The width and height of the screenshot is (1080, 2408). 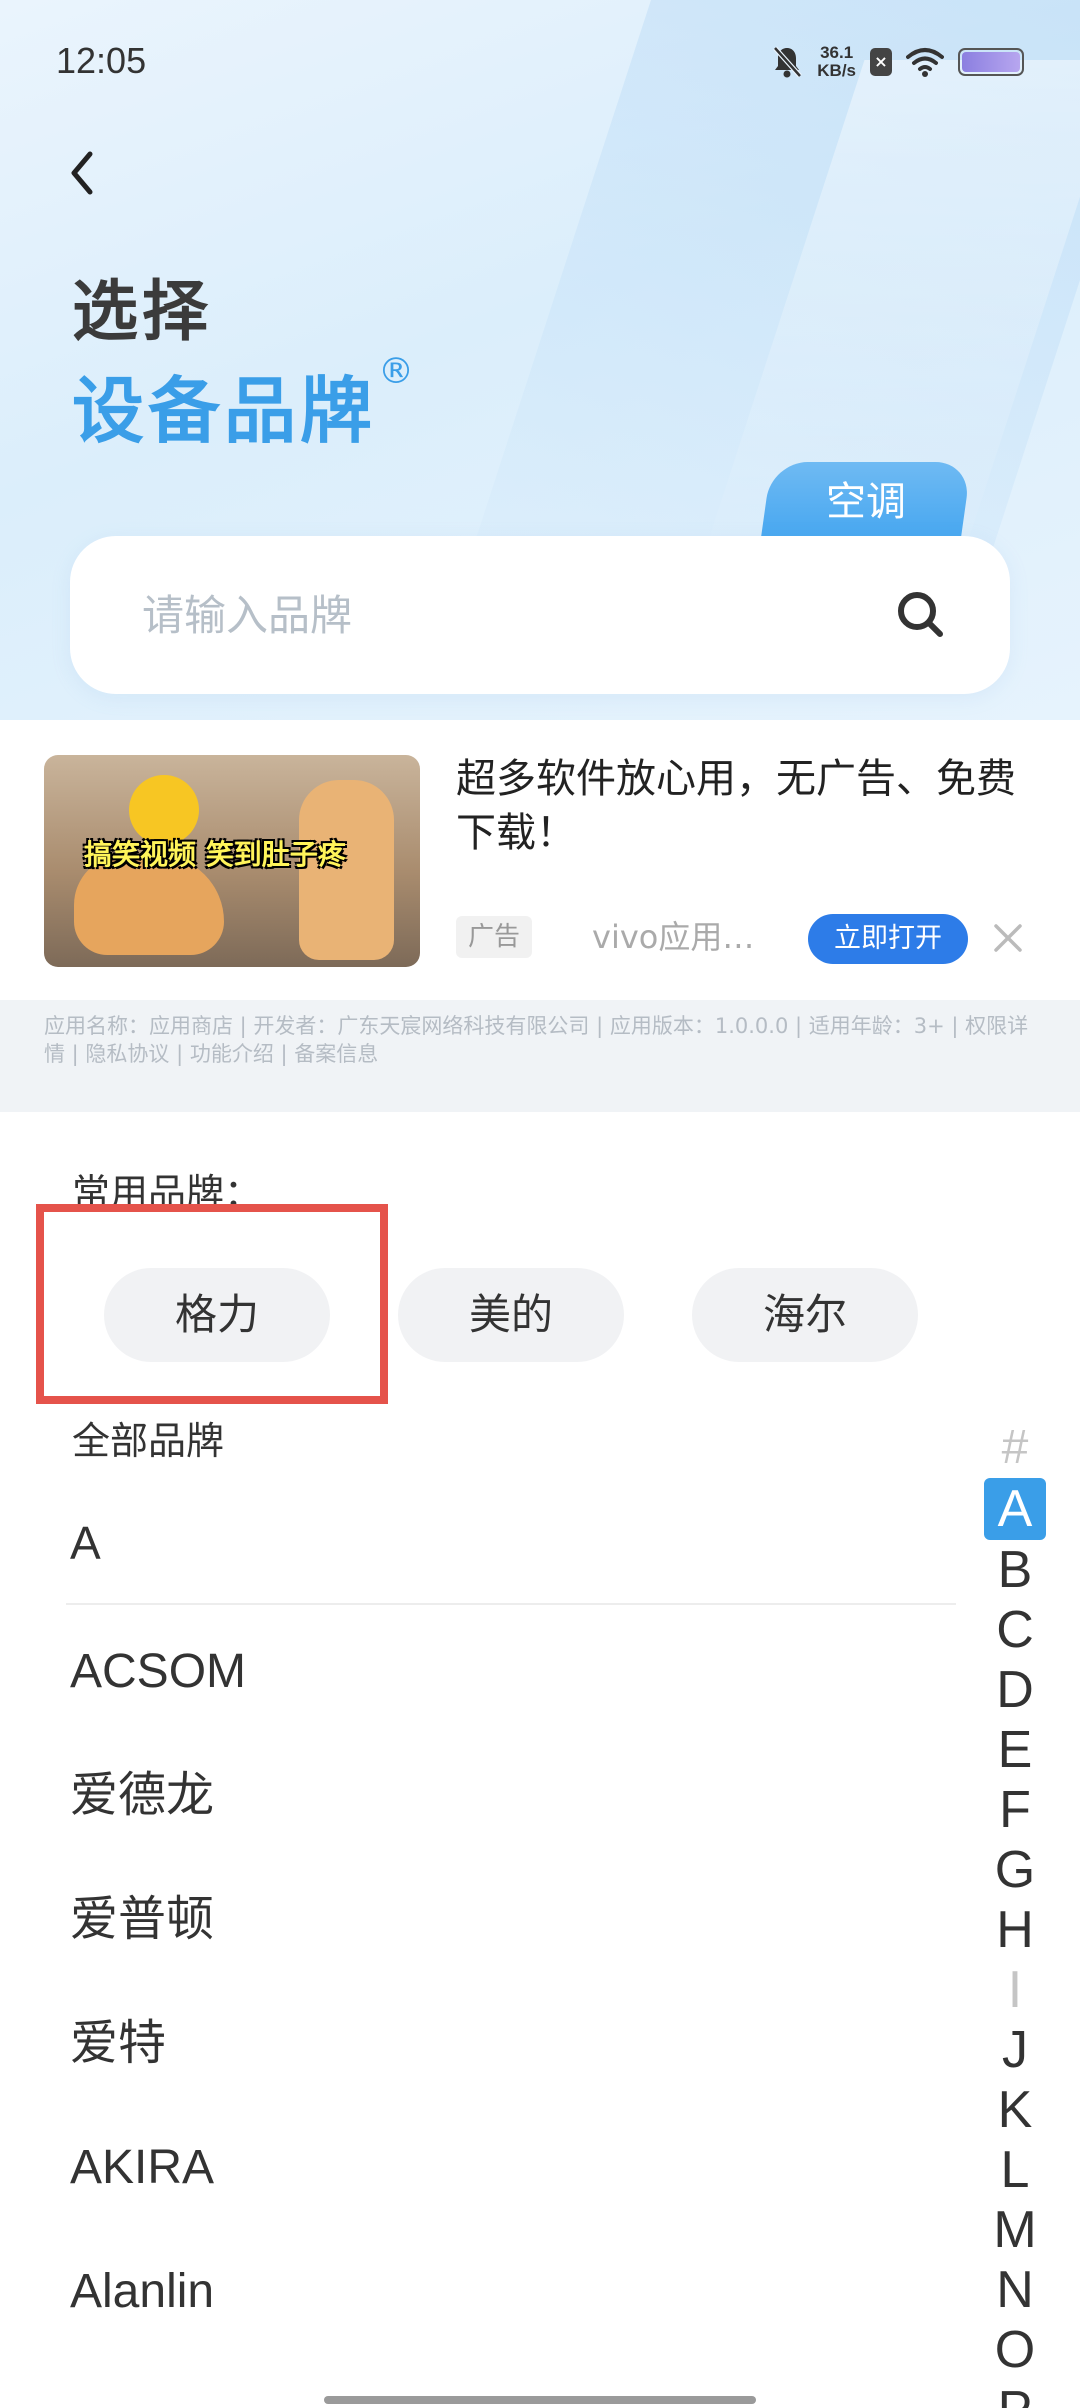 What do you see at coordinates (881, 62) in the screenshot?
I see `sim-icon: ×` at bounding box center [881, 62].